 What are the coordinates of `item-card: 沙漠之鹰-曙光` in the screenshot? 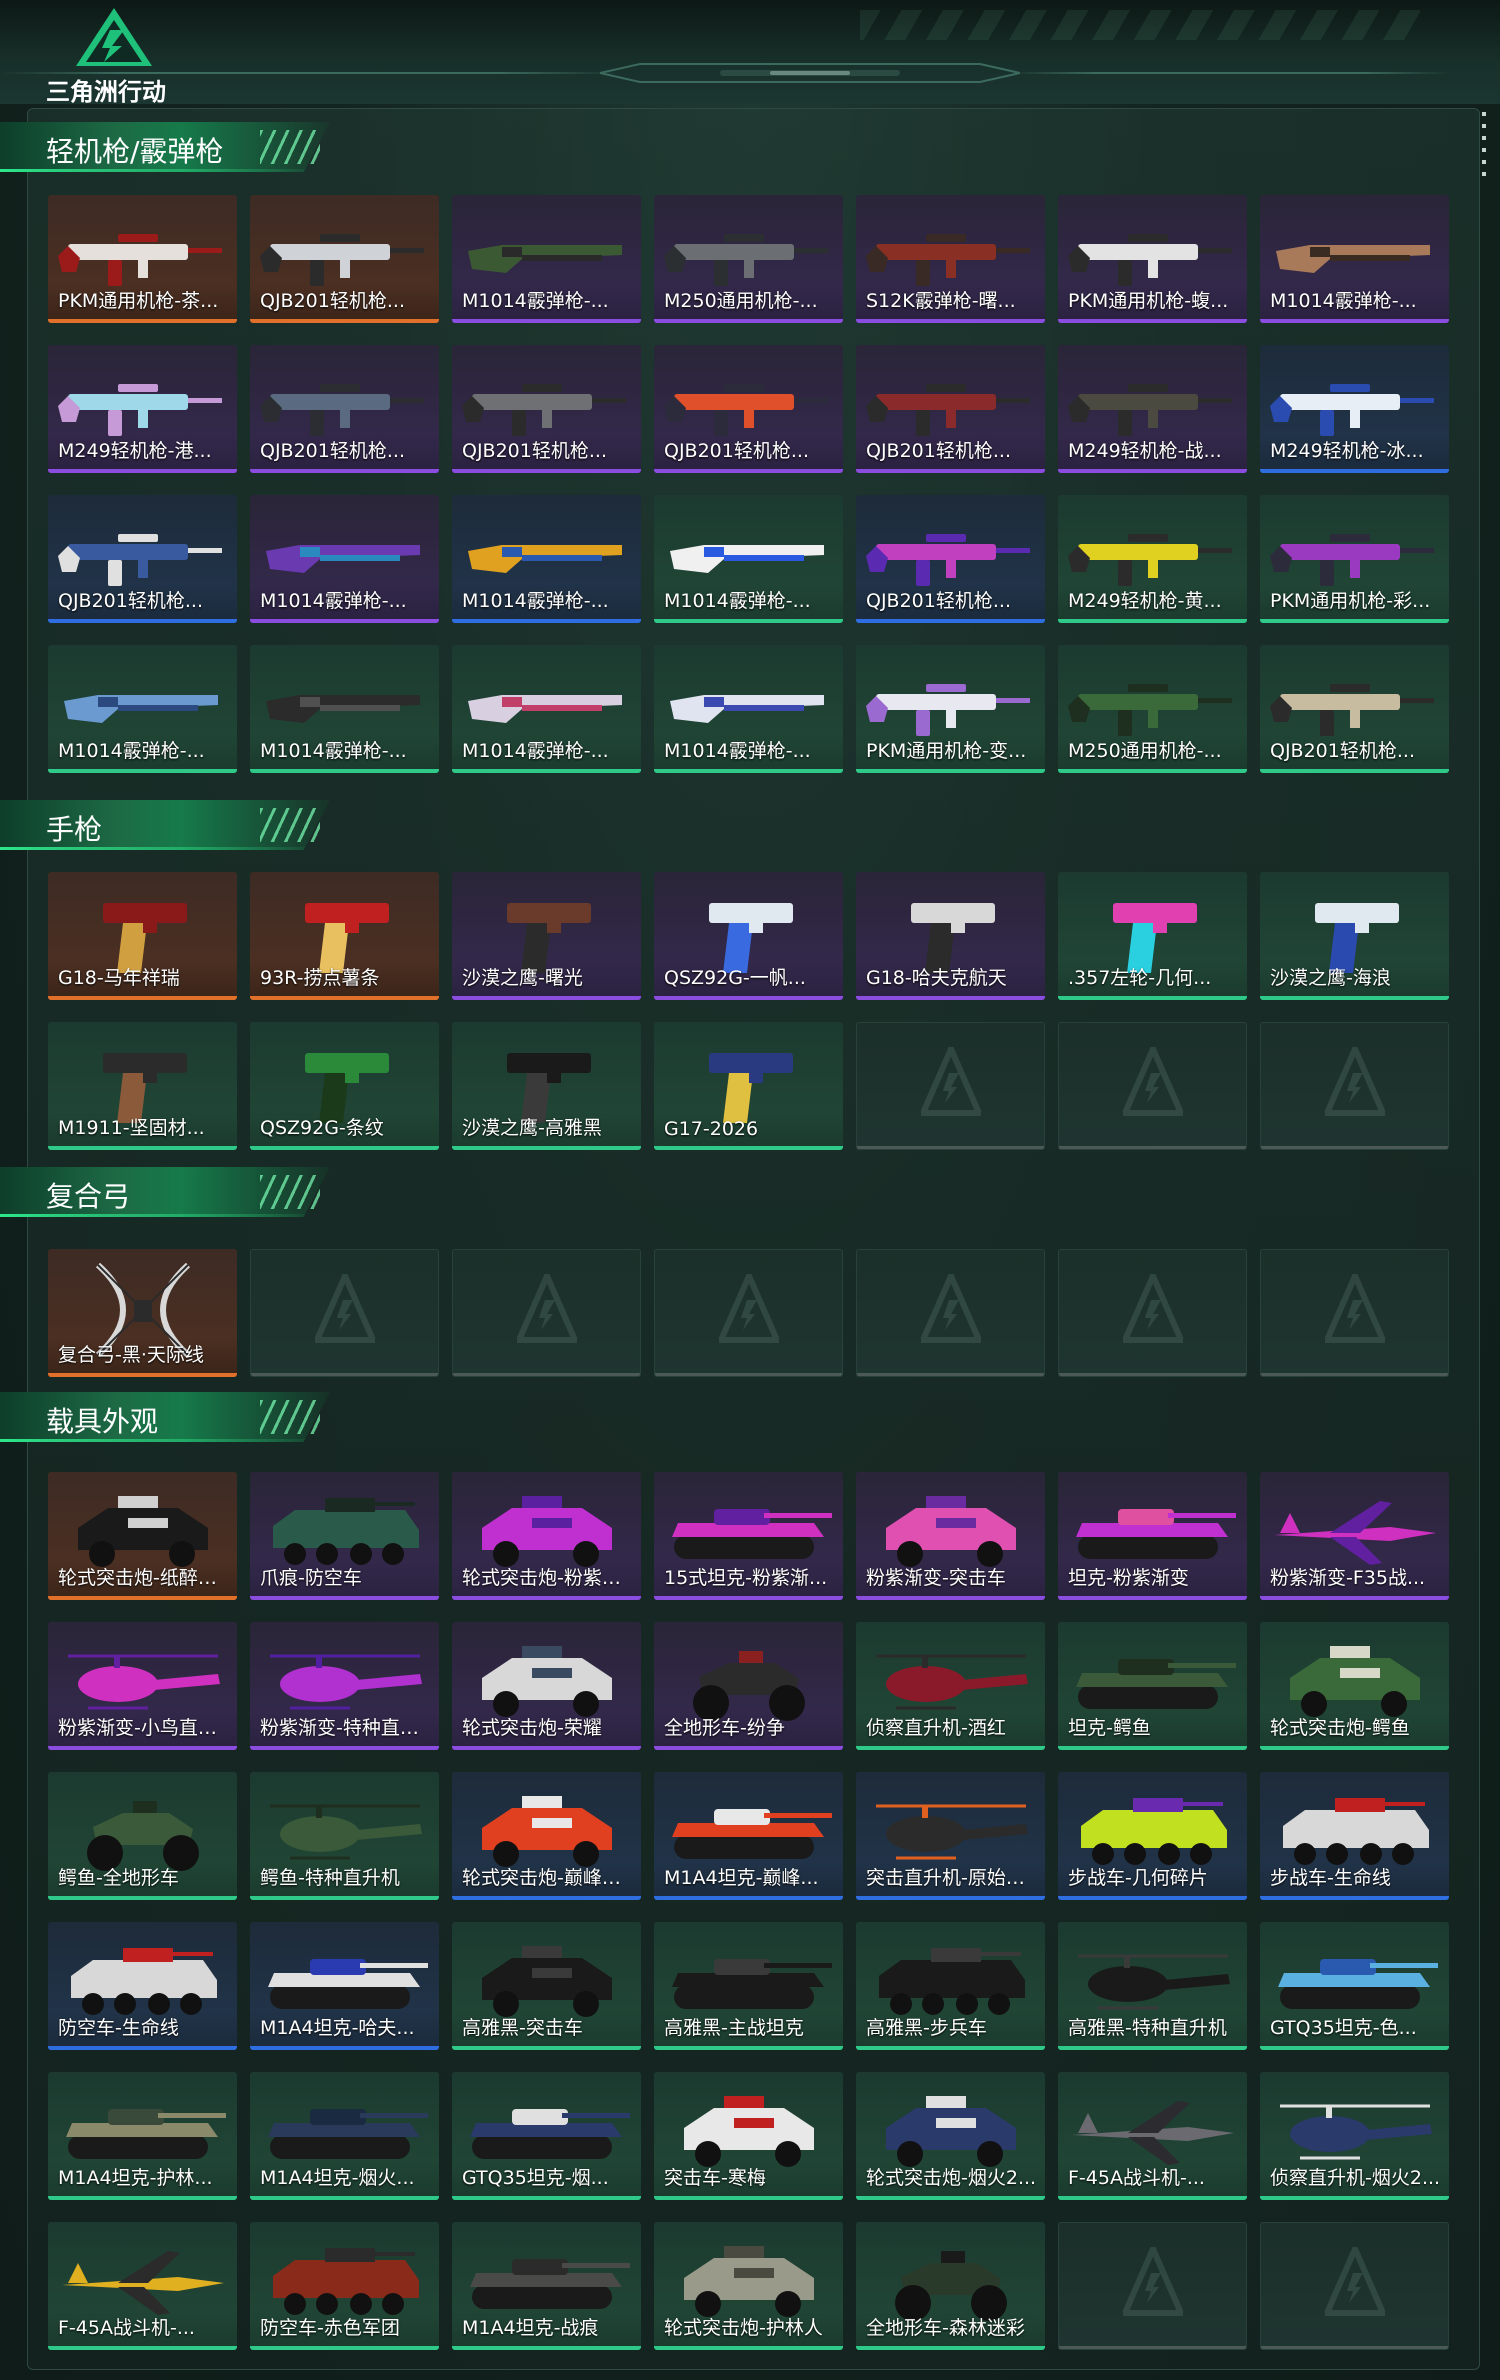 It's located at (546, 936).